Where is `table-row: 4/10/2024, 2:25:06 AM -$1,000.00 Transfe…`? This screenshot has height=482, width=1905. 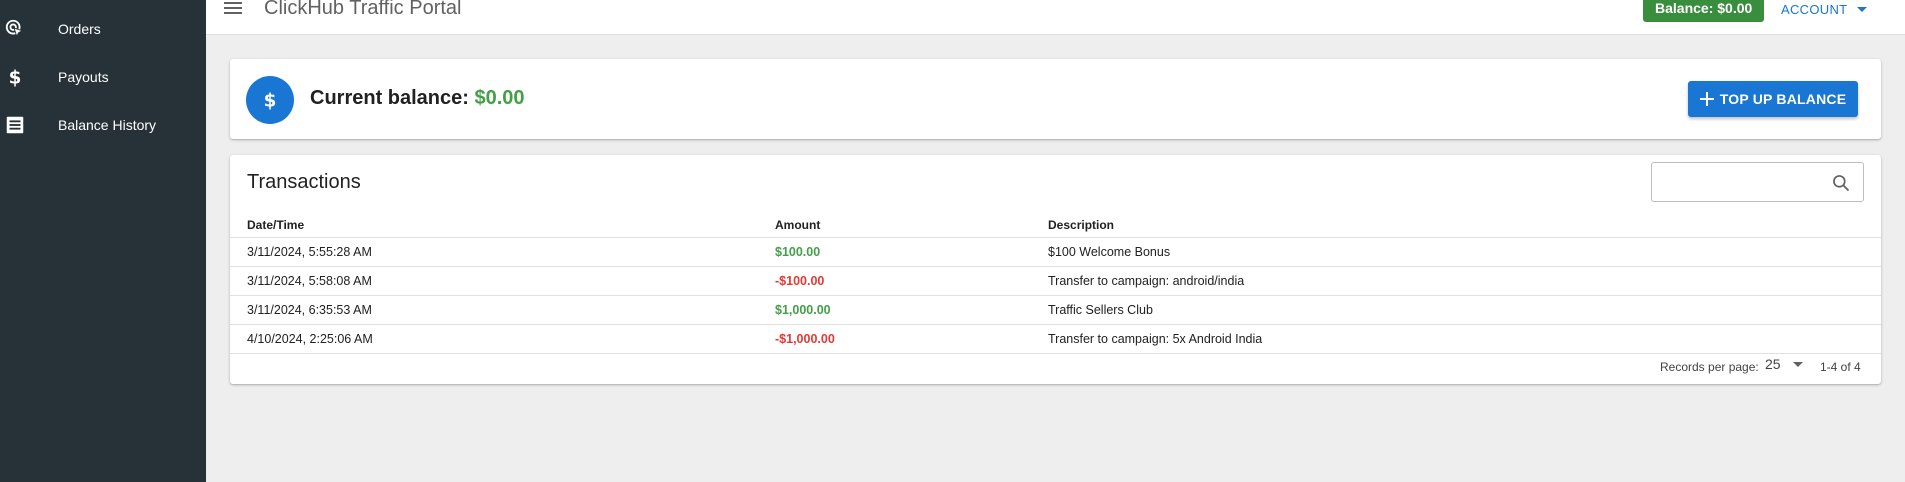
table-row: 4/10/2024, 2:25:06 AM -$1,000.00 Transfe… is located at coordinates (1055, 339).